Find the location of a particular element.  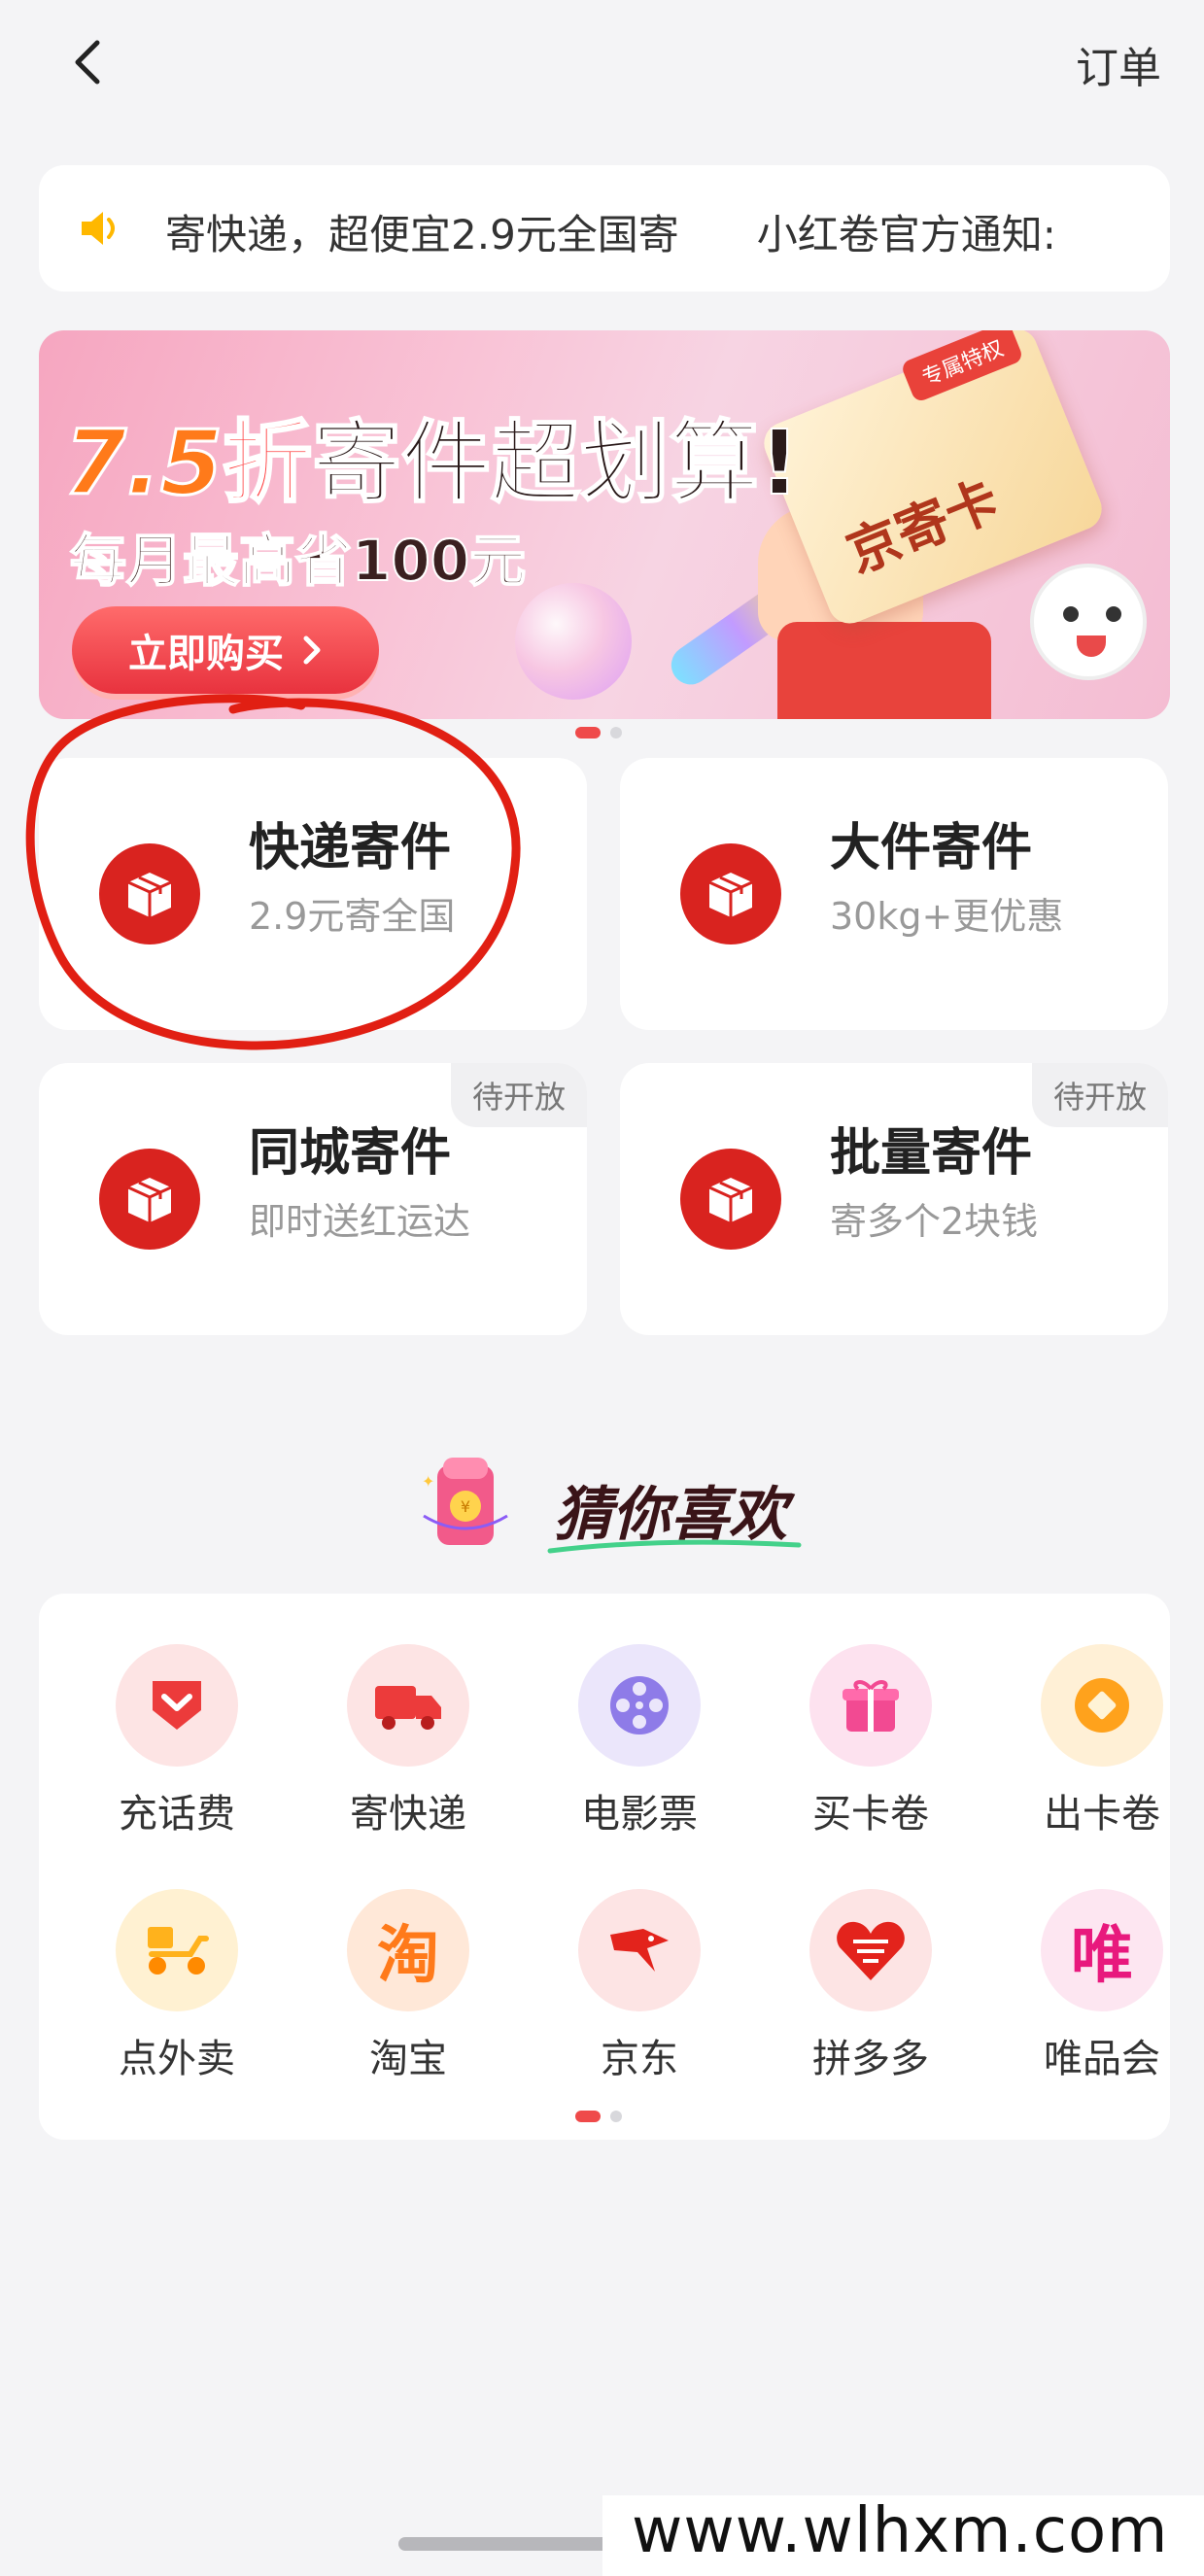

service-subtitle: 30kg+更优惠 is located at coordinates (947, 916).